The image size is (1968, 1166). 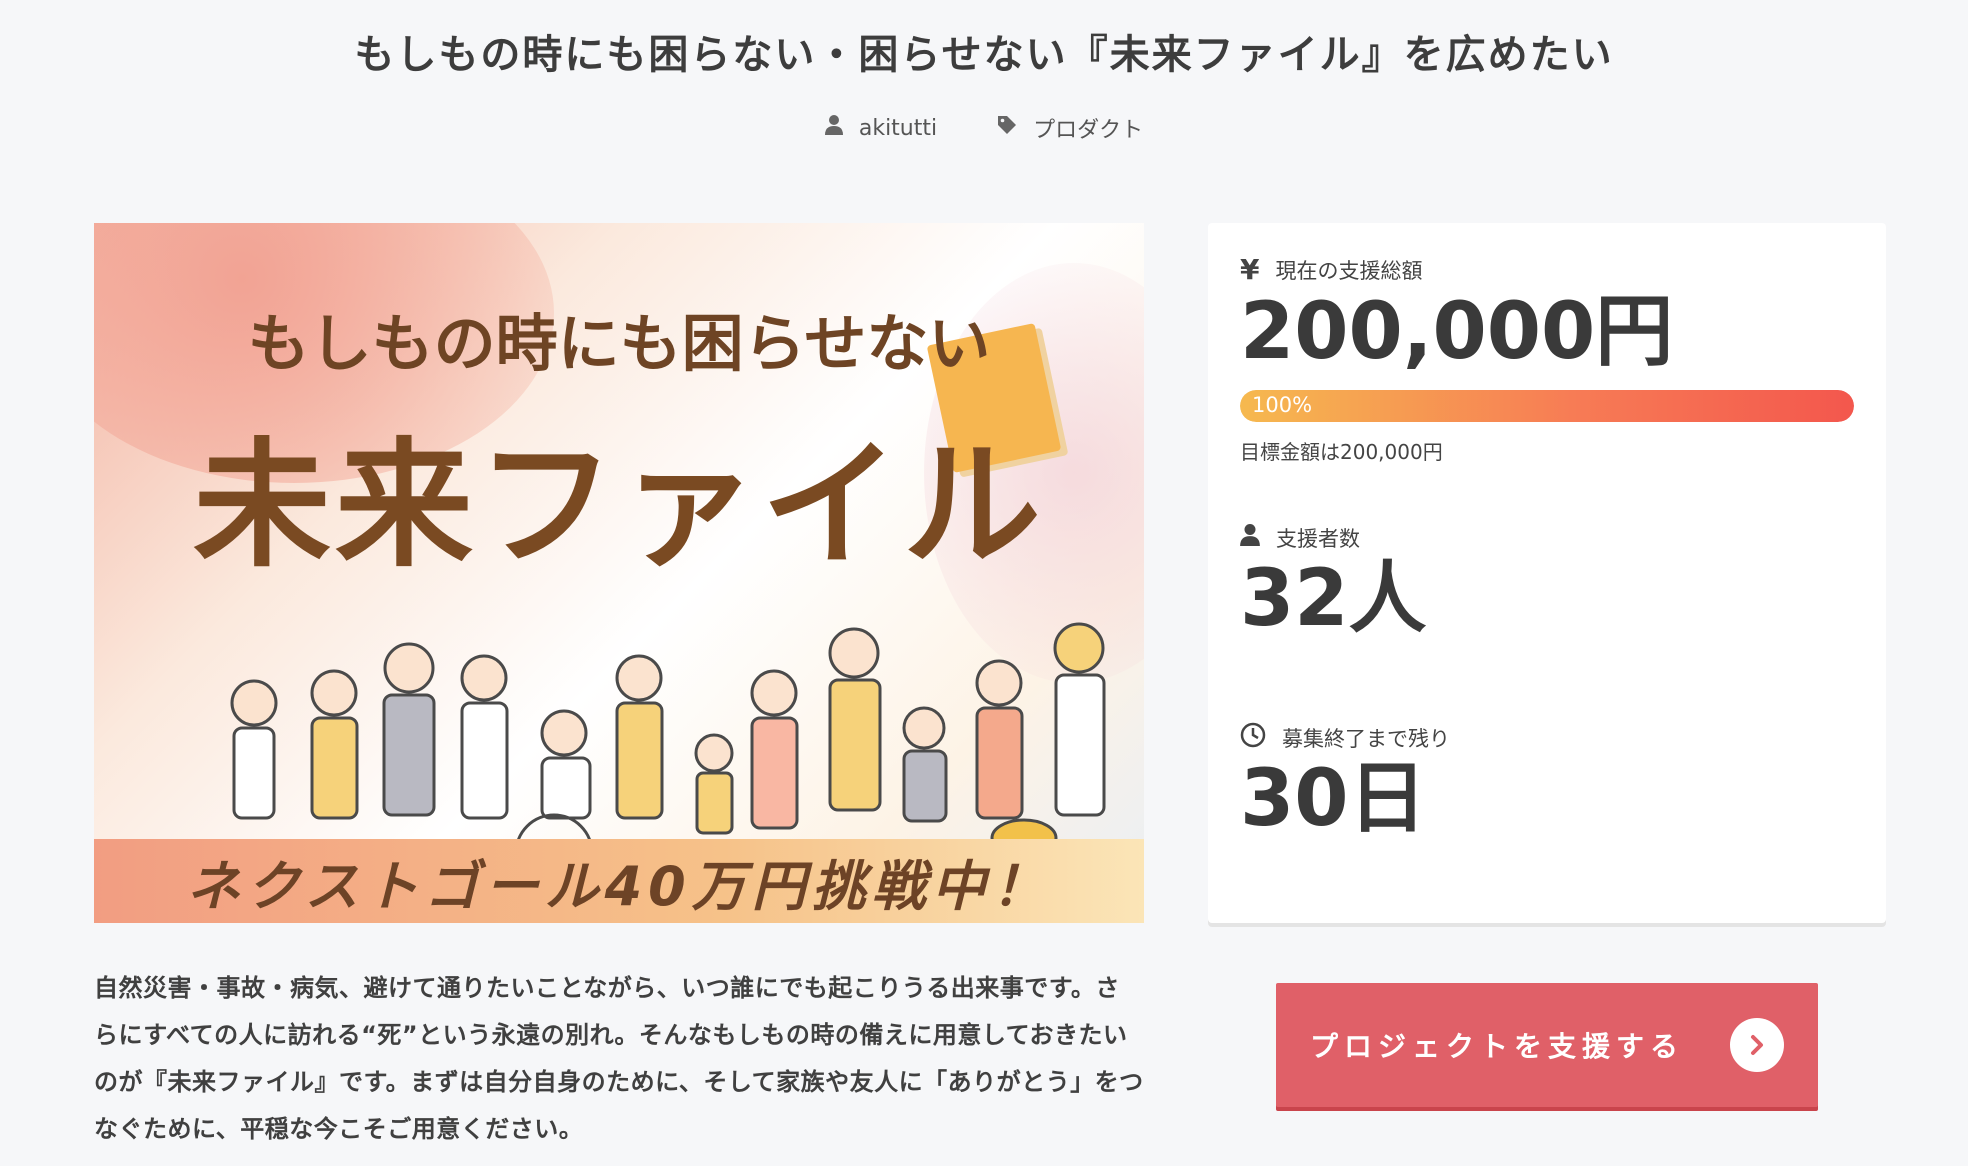 I want to click on funding-progress-bar: 100%, so click(x=1547, y=405).